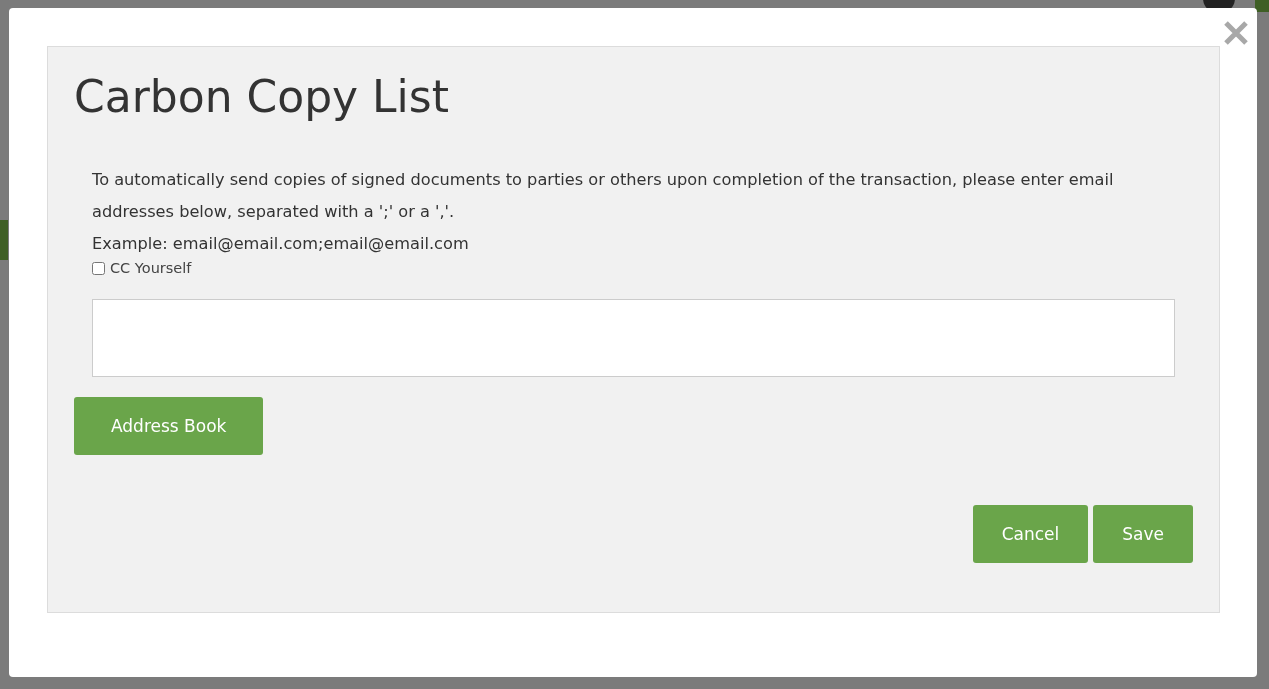  Describe the element at coordinates (603, 196) in the screenshot. I see `instruction-text: To automatically send copies of signed documents to parties or others upon completion of the transaction, please enter email addresses below, separated with a ';' or a ','.` at that location.